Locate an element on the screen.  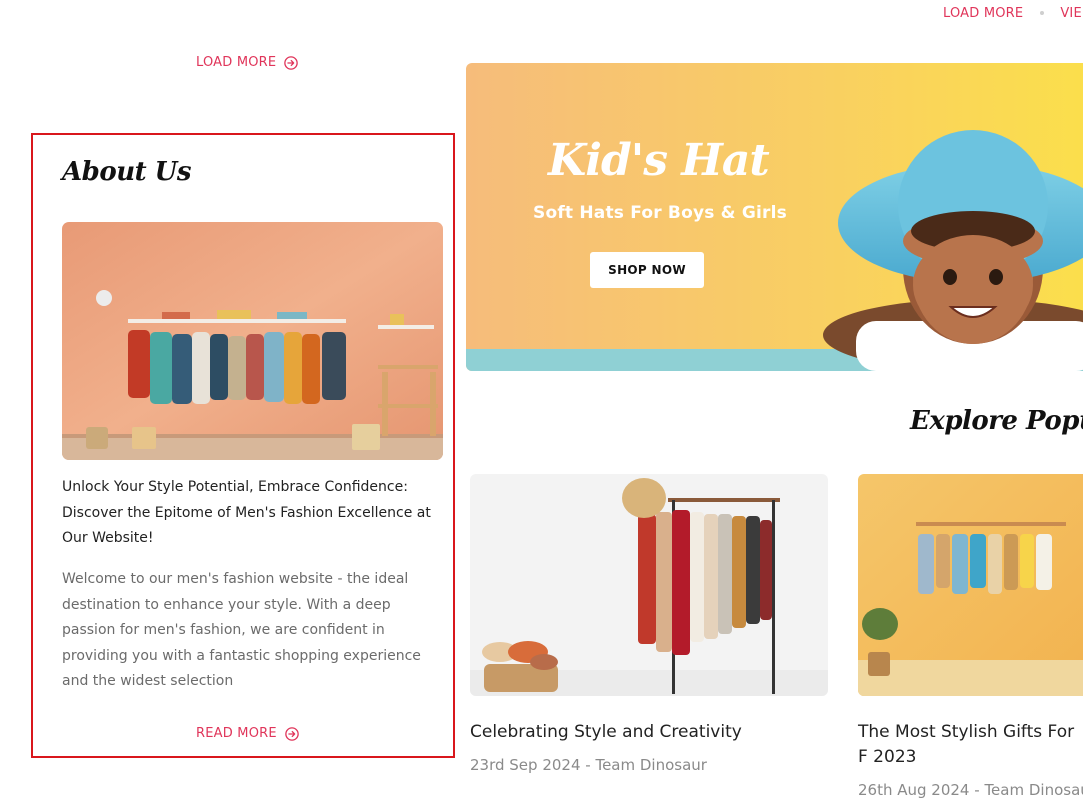
load-more-link-top: LOAD MORE is located at coordinates (983, 13).